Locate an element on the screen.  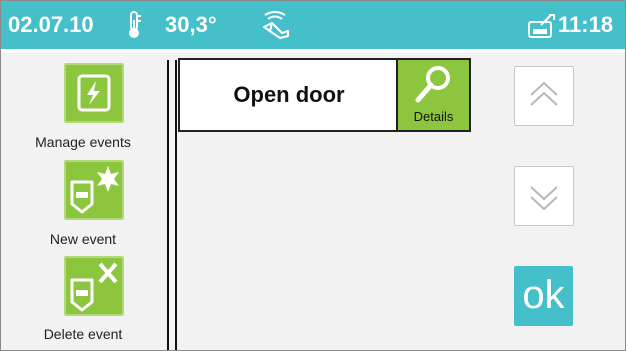
mailbox-icon is located at coordinates (542, 28).